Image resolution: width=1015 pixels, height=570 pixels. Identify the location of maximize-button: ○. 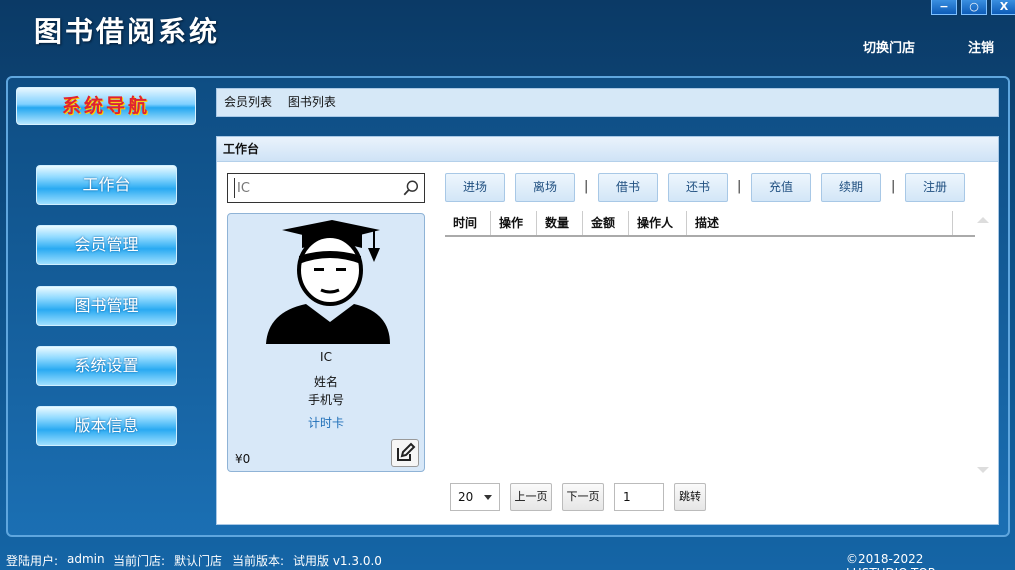
(974, 7).